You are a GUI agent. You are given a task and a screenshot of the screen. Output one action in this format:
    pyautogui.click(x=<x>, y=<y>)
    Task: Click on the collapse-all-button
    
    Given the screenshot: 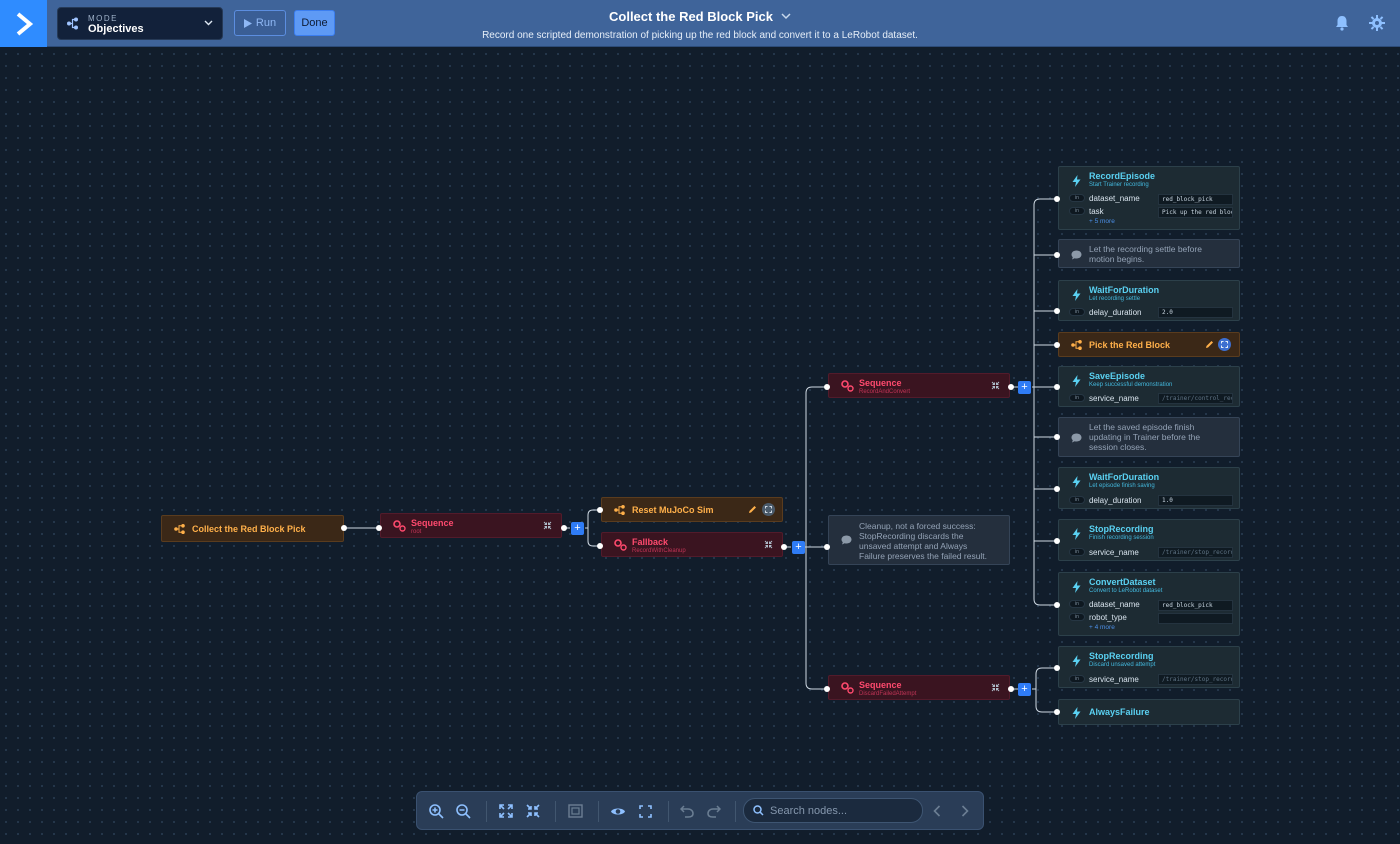 What is the action you would take?
    pyautogui.click(x=533, y=811)
    